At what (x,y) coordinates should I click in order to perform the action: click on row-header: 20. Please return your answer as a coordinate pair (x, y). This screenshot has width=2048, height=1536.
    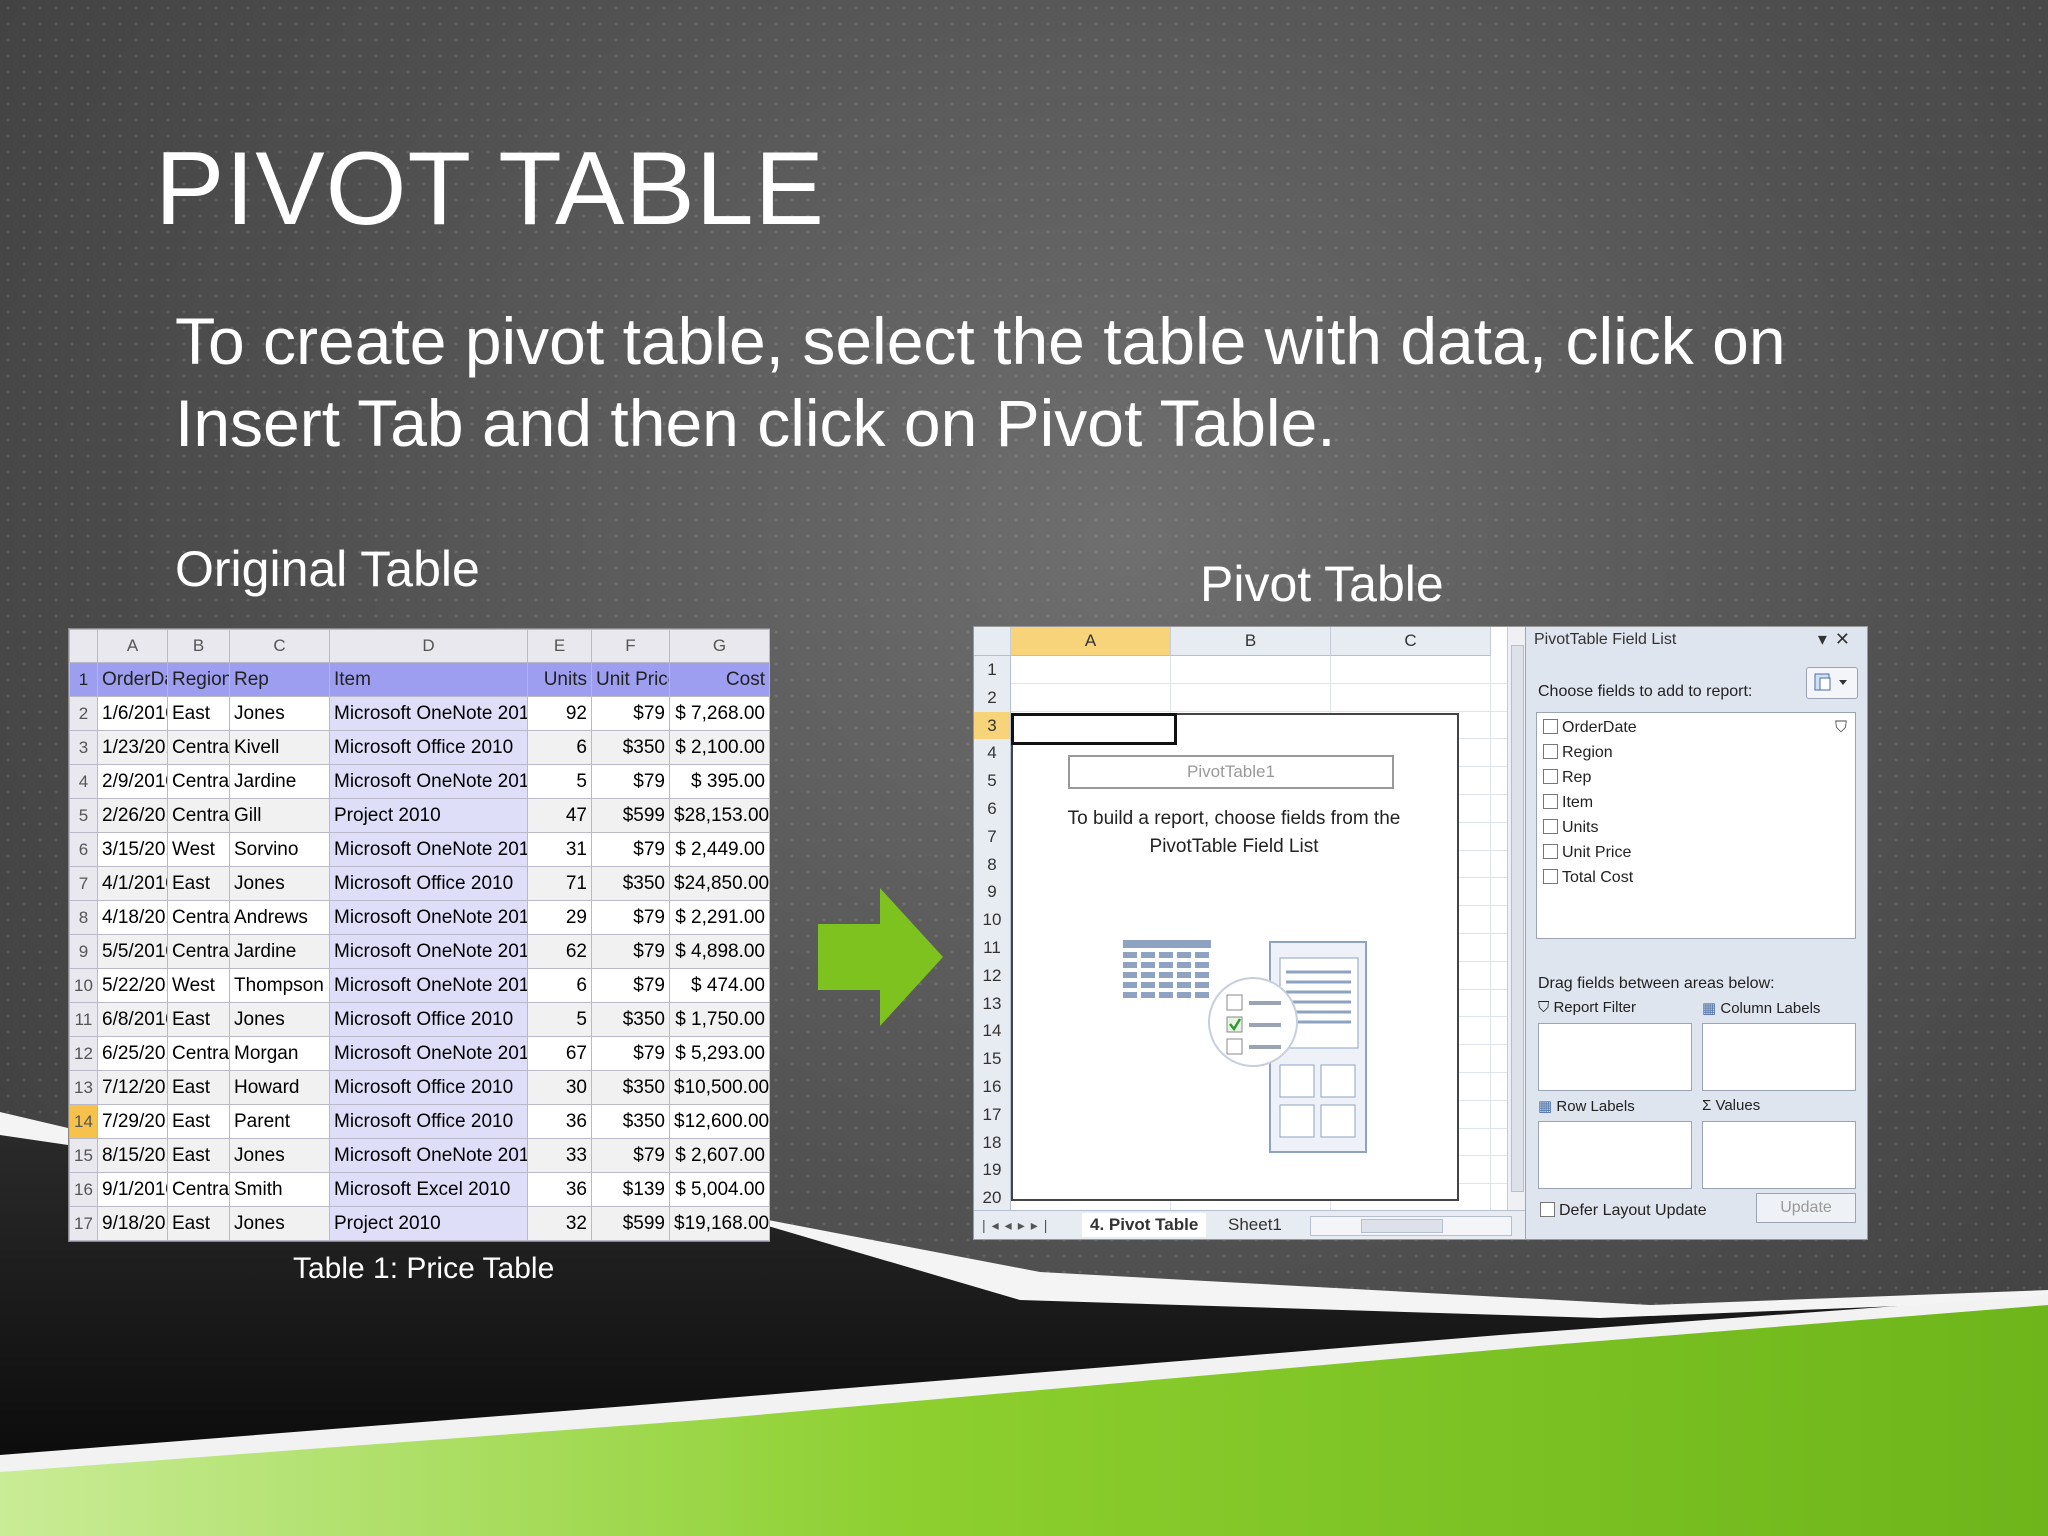
    Looking at the image, I should click on (992, 1198).